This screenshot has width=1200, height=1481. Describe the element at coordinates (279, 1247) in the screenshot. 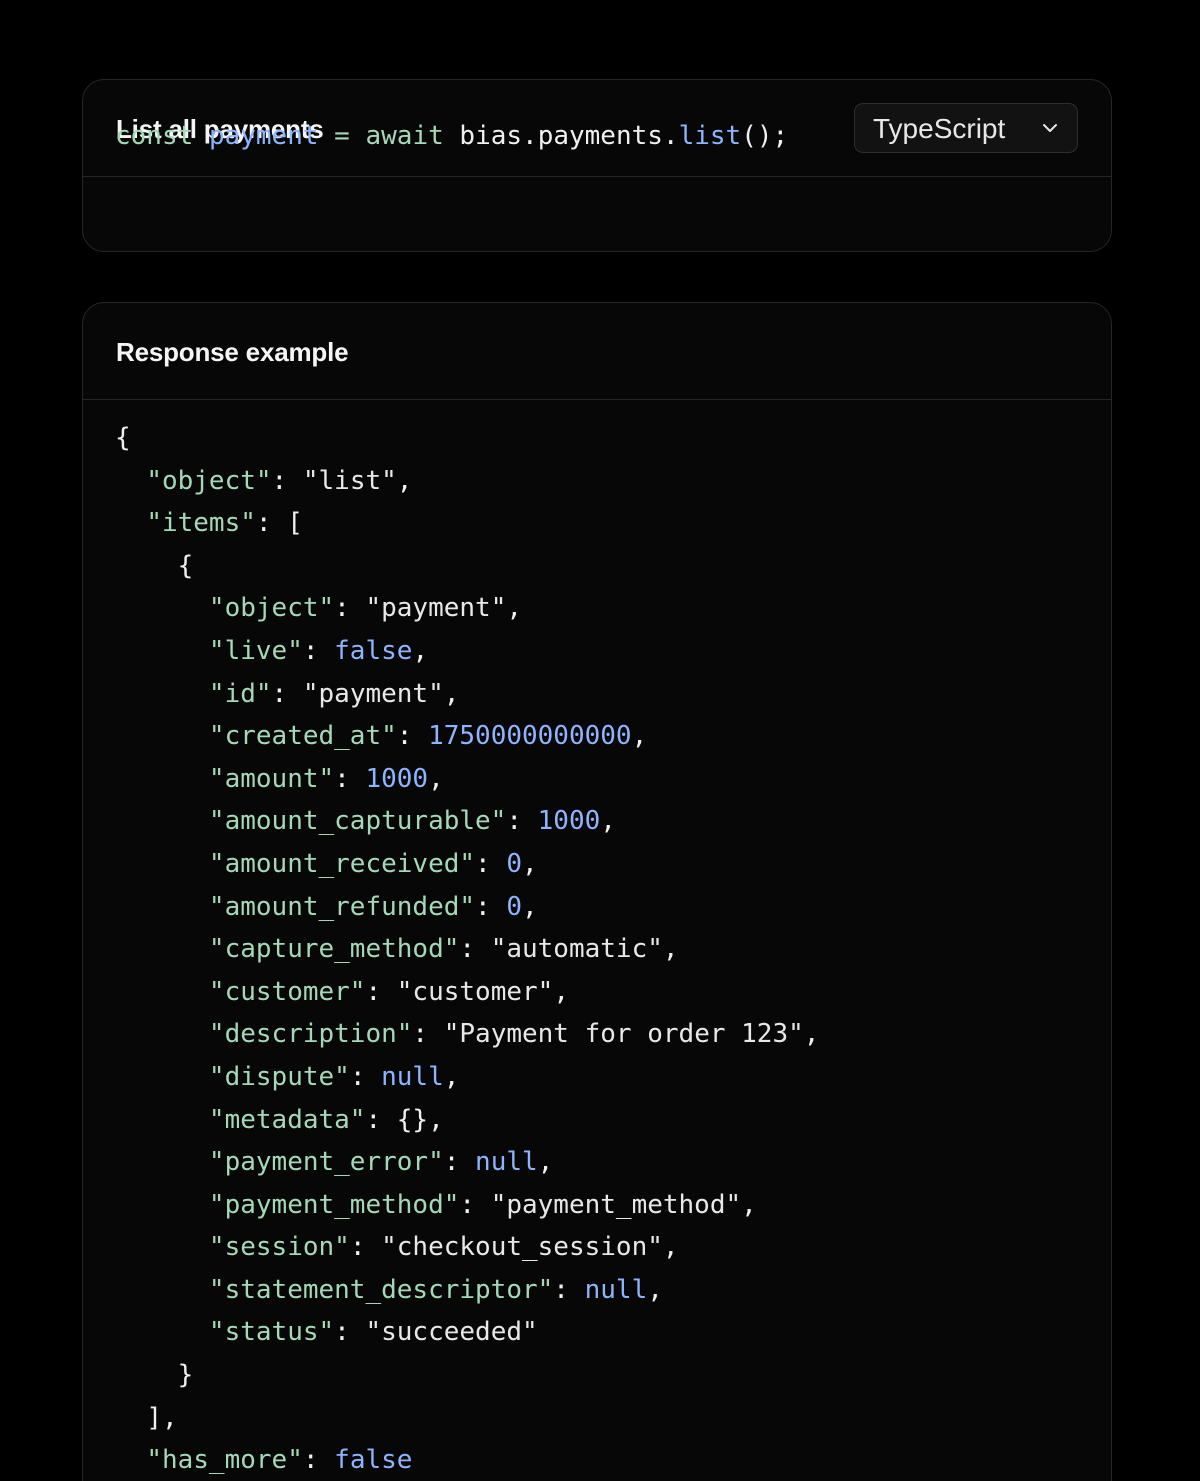

I see `json-key: "session"` at that location.